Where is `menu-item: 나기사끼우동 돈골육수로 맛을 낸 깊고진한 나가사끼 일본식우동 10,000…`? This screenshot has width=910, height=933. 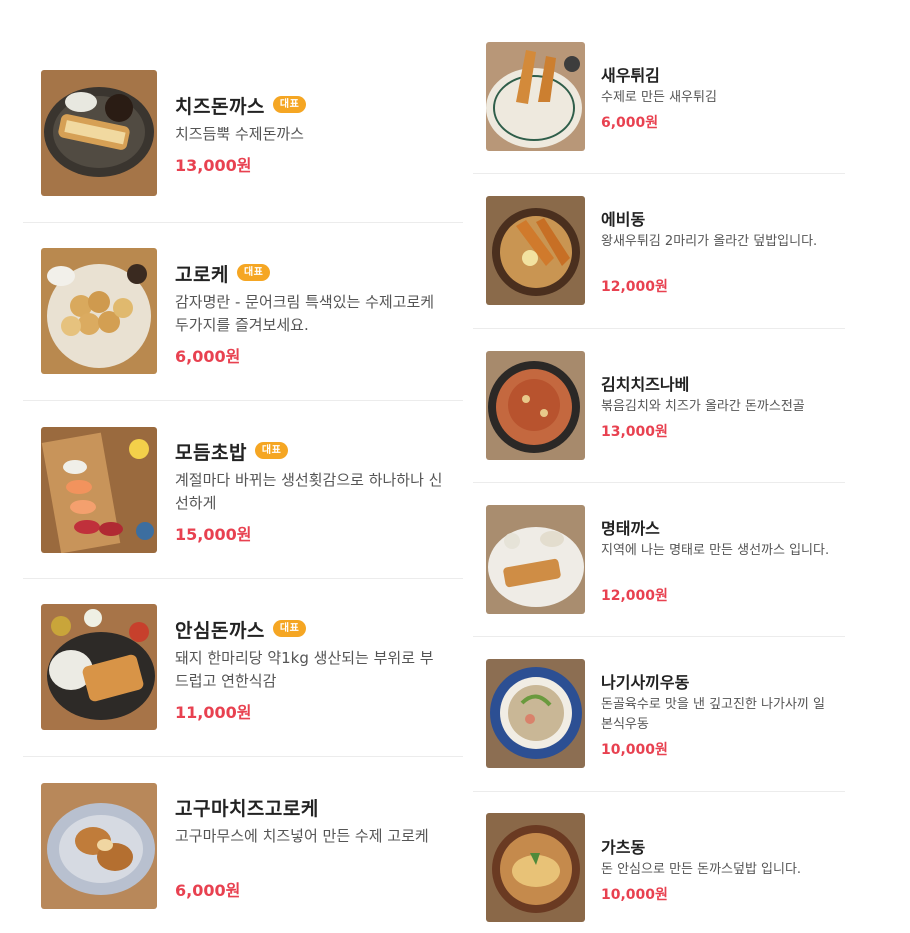 menu-item: 나기사끼우동 돈골육수로 맛을 낸 깊고진한 나가사끼 일본식우동 10,000… is located at coordinates (659, 714).